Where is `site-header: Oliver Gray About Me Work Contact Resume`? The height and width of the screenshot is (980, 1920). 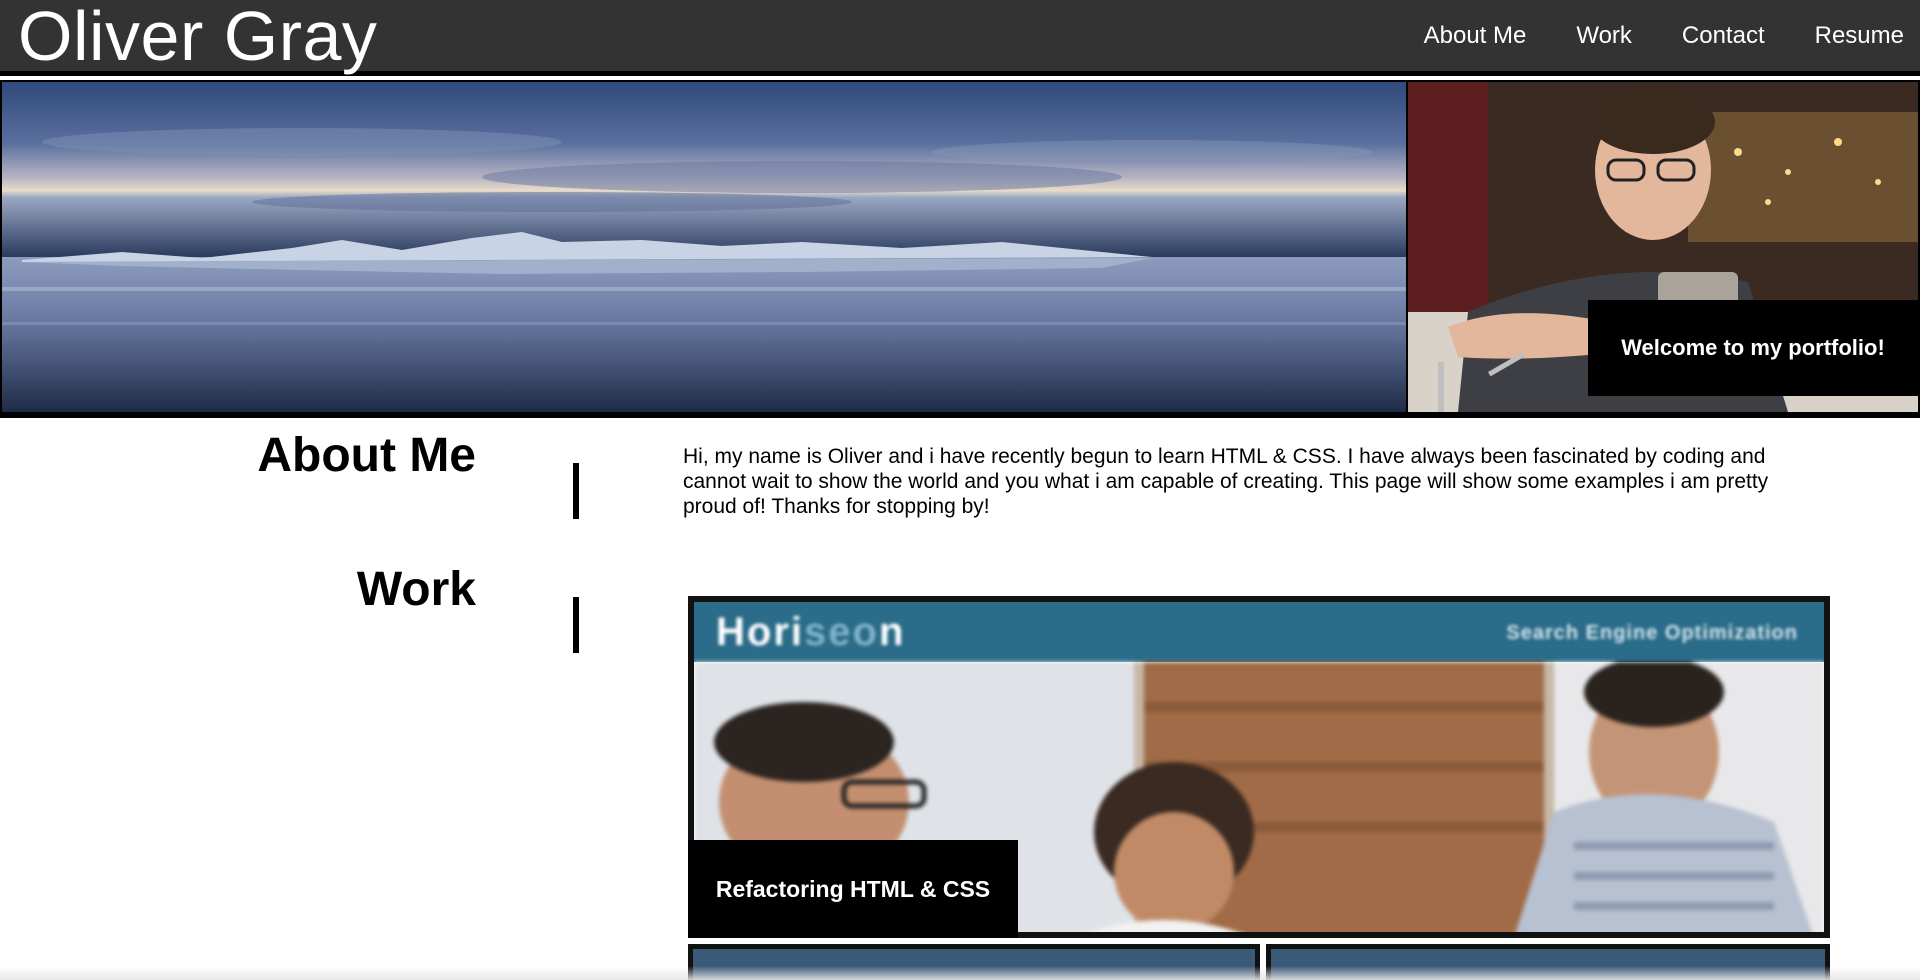
site-header: Oliver Gray About Me Work Contact Resume is located at coordinates (960, 38).